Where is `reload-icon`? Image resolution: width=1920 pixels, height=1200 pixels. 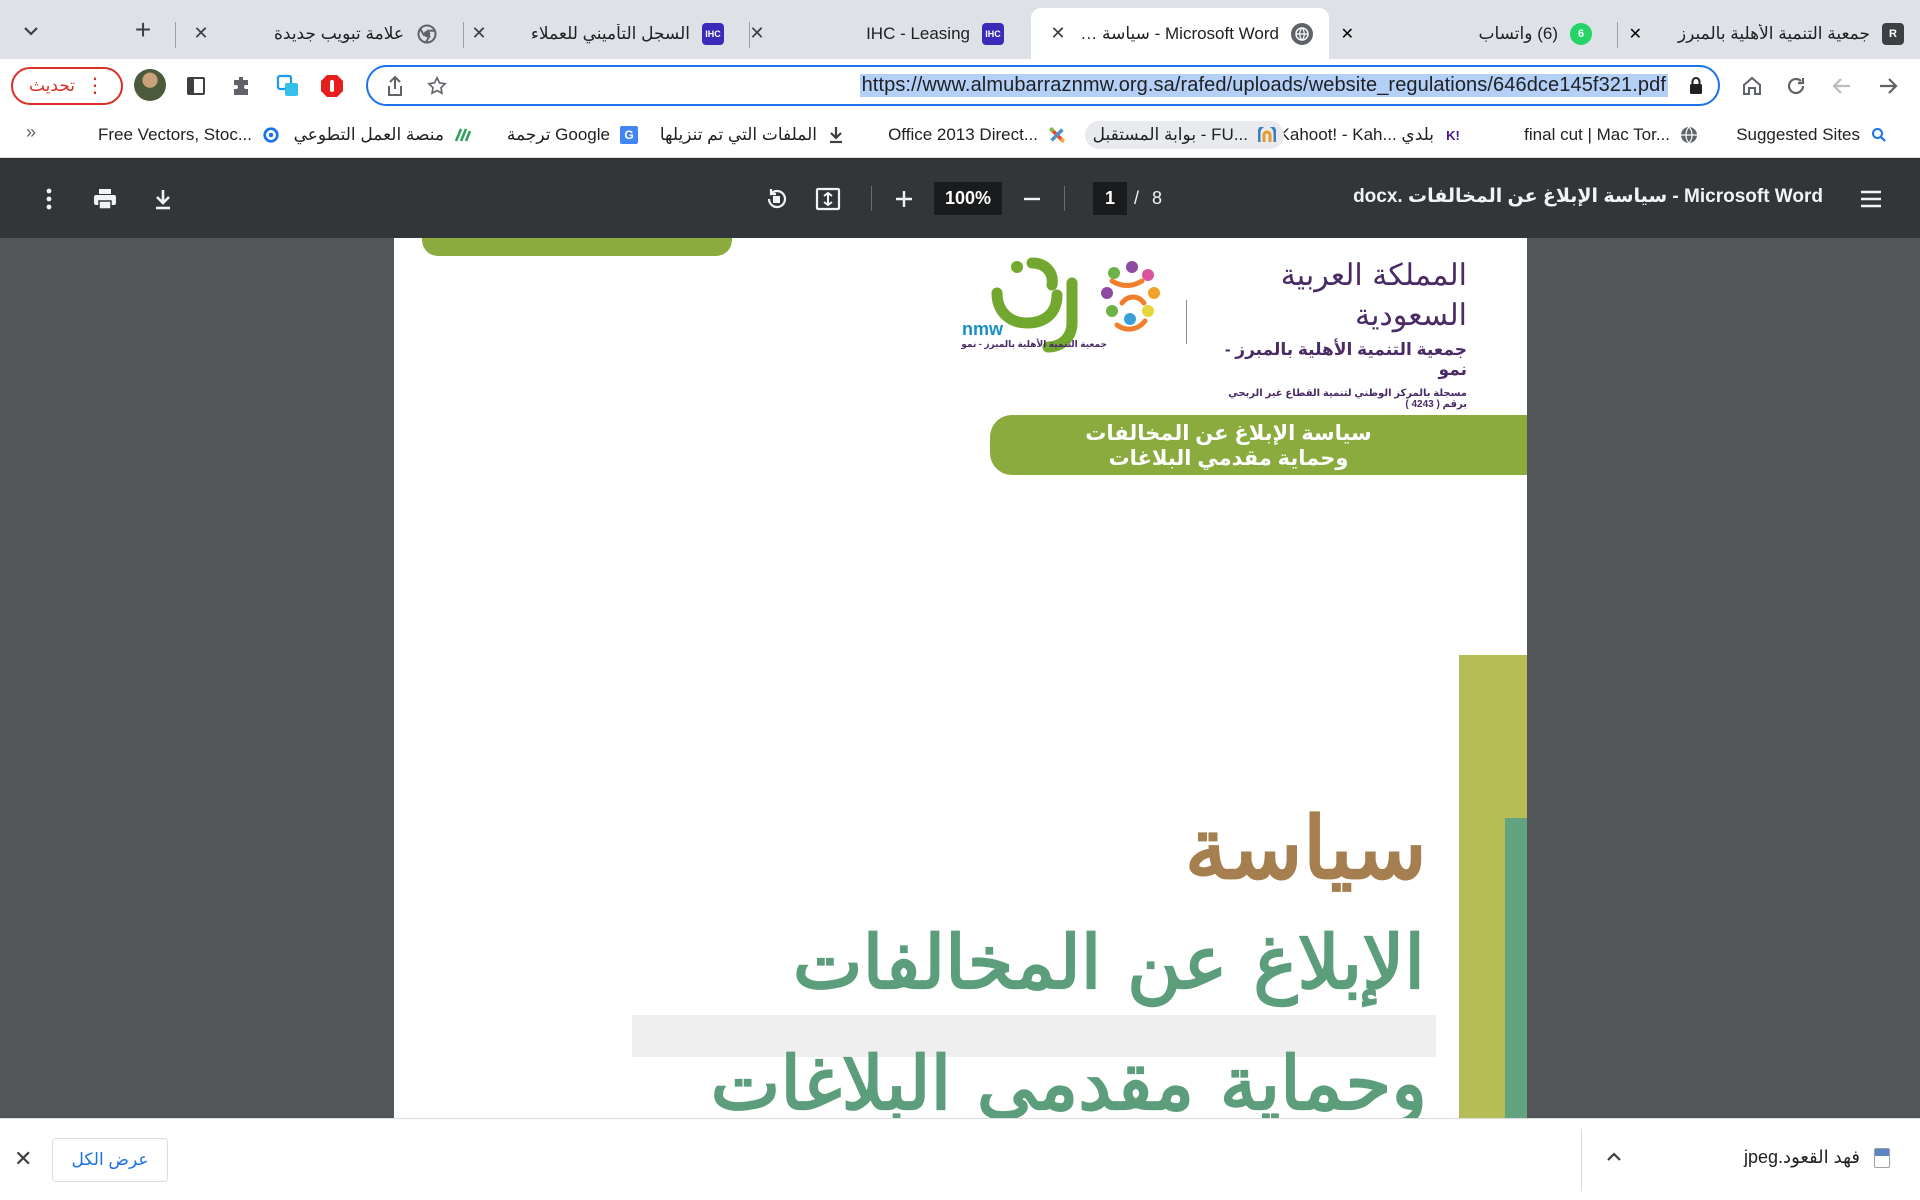
reload-icon is located at coordinates (1796, 86).